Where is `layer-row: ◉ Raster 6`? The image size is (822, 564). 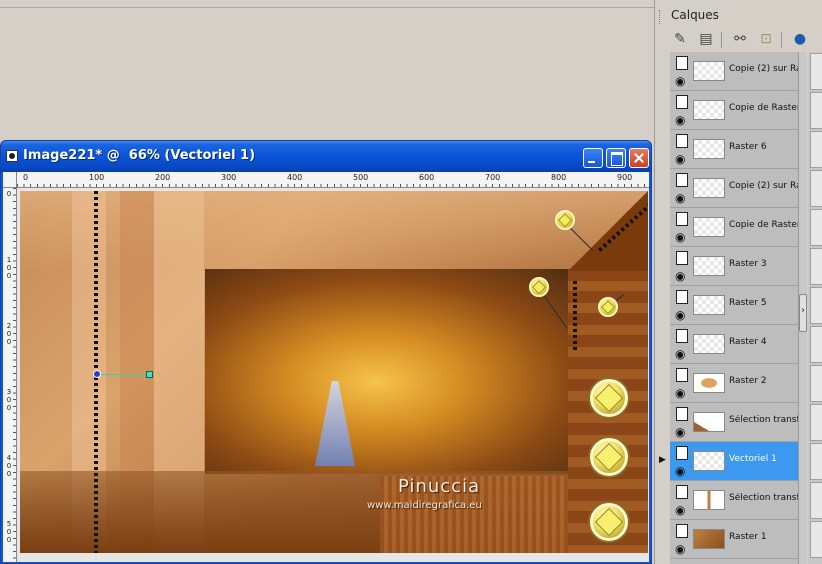
layer-row: ◉ Raster 6 is located at coordinates (734, 149).